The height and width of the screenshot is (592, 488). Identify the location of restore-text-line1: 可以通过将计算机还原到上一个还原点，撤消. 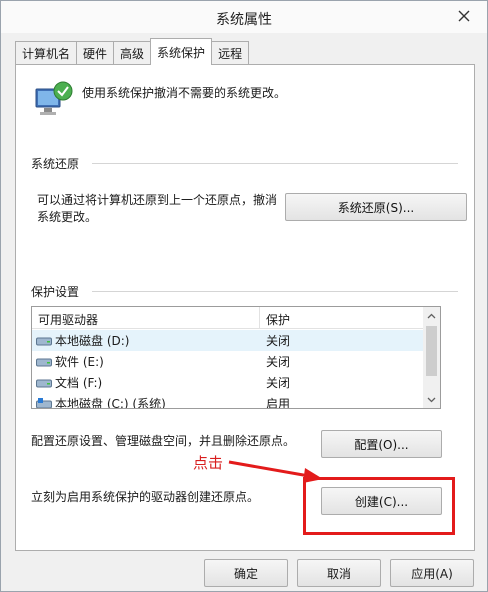
(157, 200).